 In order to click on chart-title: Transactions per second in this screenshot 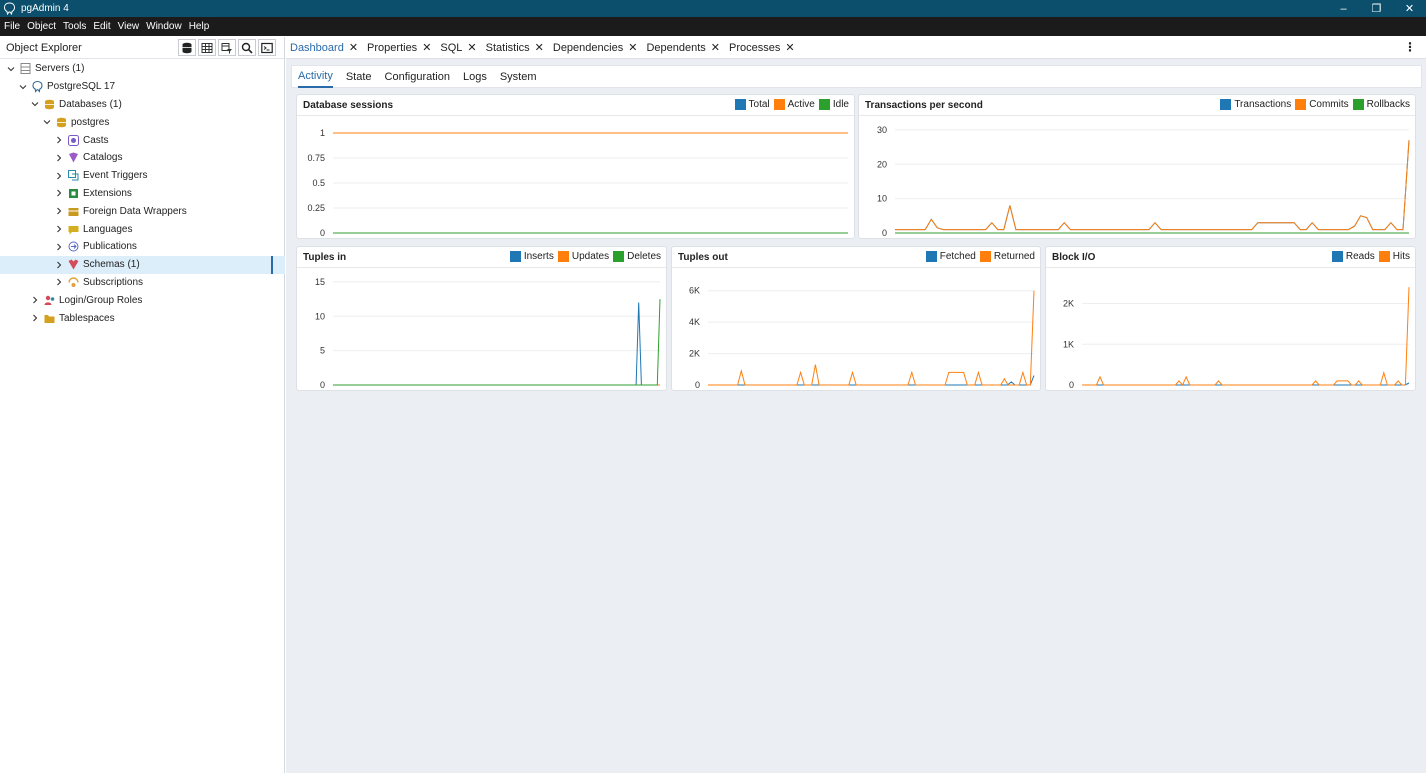, I will do `click(924, 105)`.